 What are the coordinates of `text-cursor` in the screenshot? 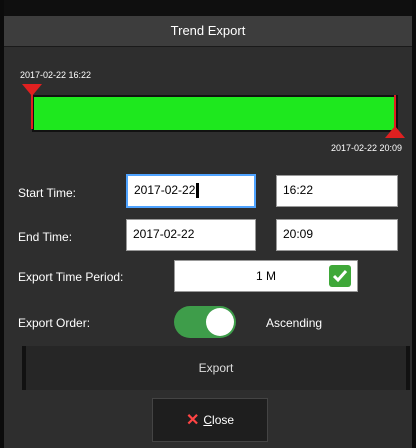 It's located at (198, 191).